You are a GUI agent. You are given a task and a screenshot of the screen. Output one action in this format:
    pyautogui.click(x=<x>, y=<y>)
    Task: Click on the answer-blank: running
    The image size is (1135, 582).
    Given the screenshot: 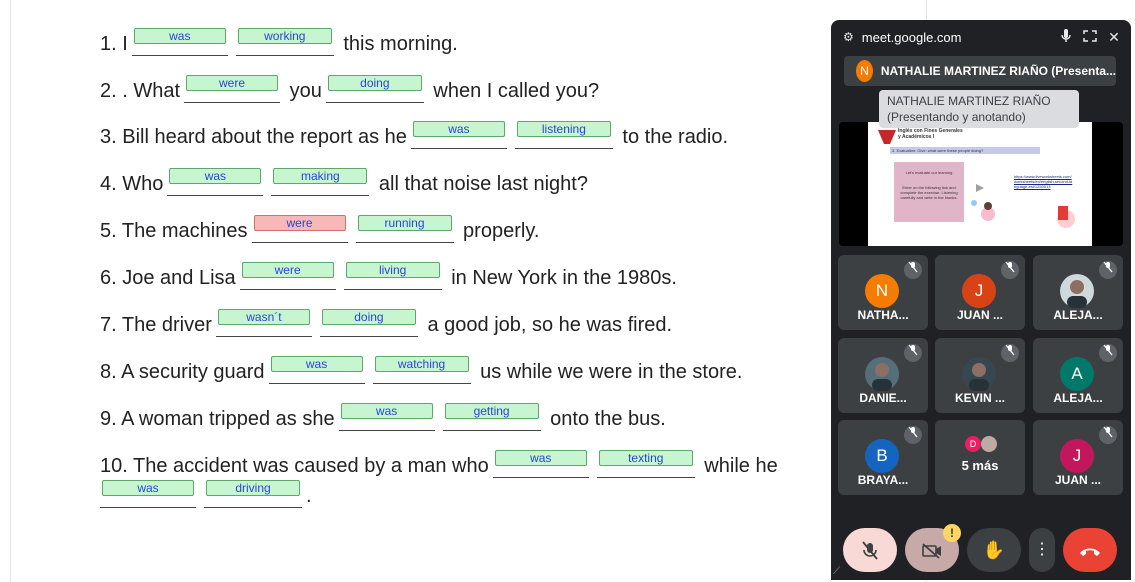 What is the action you would take?
    pyautogui.click(x=404, y=229)
    